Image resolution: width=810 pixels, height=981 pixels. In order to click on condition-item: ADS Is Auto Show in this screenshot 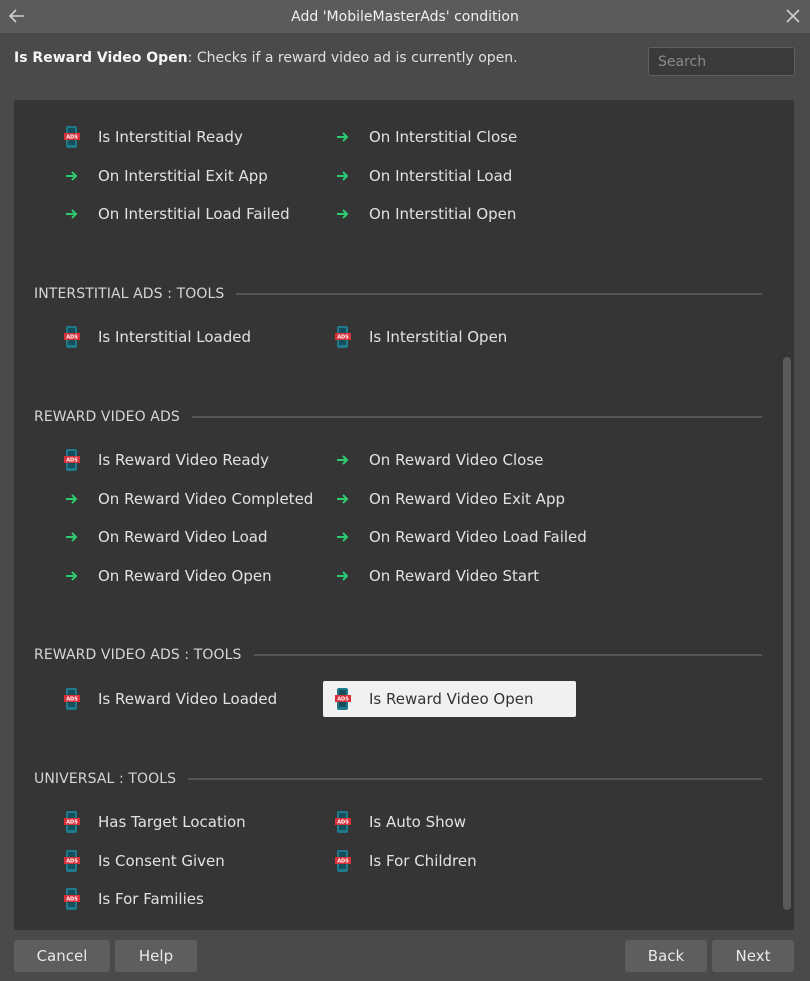, I will do `click(449, 822)`.